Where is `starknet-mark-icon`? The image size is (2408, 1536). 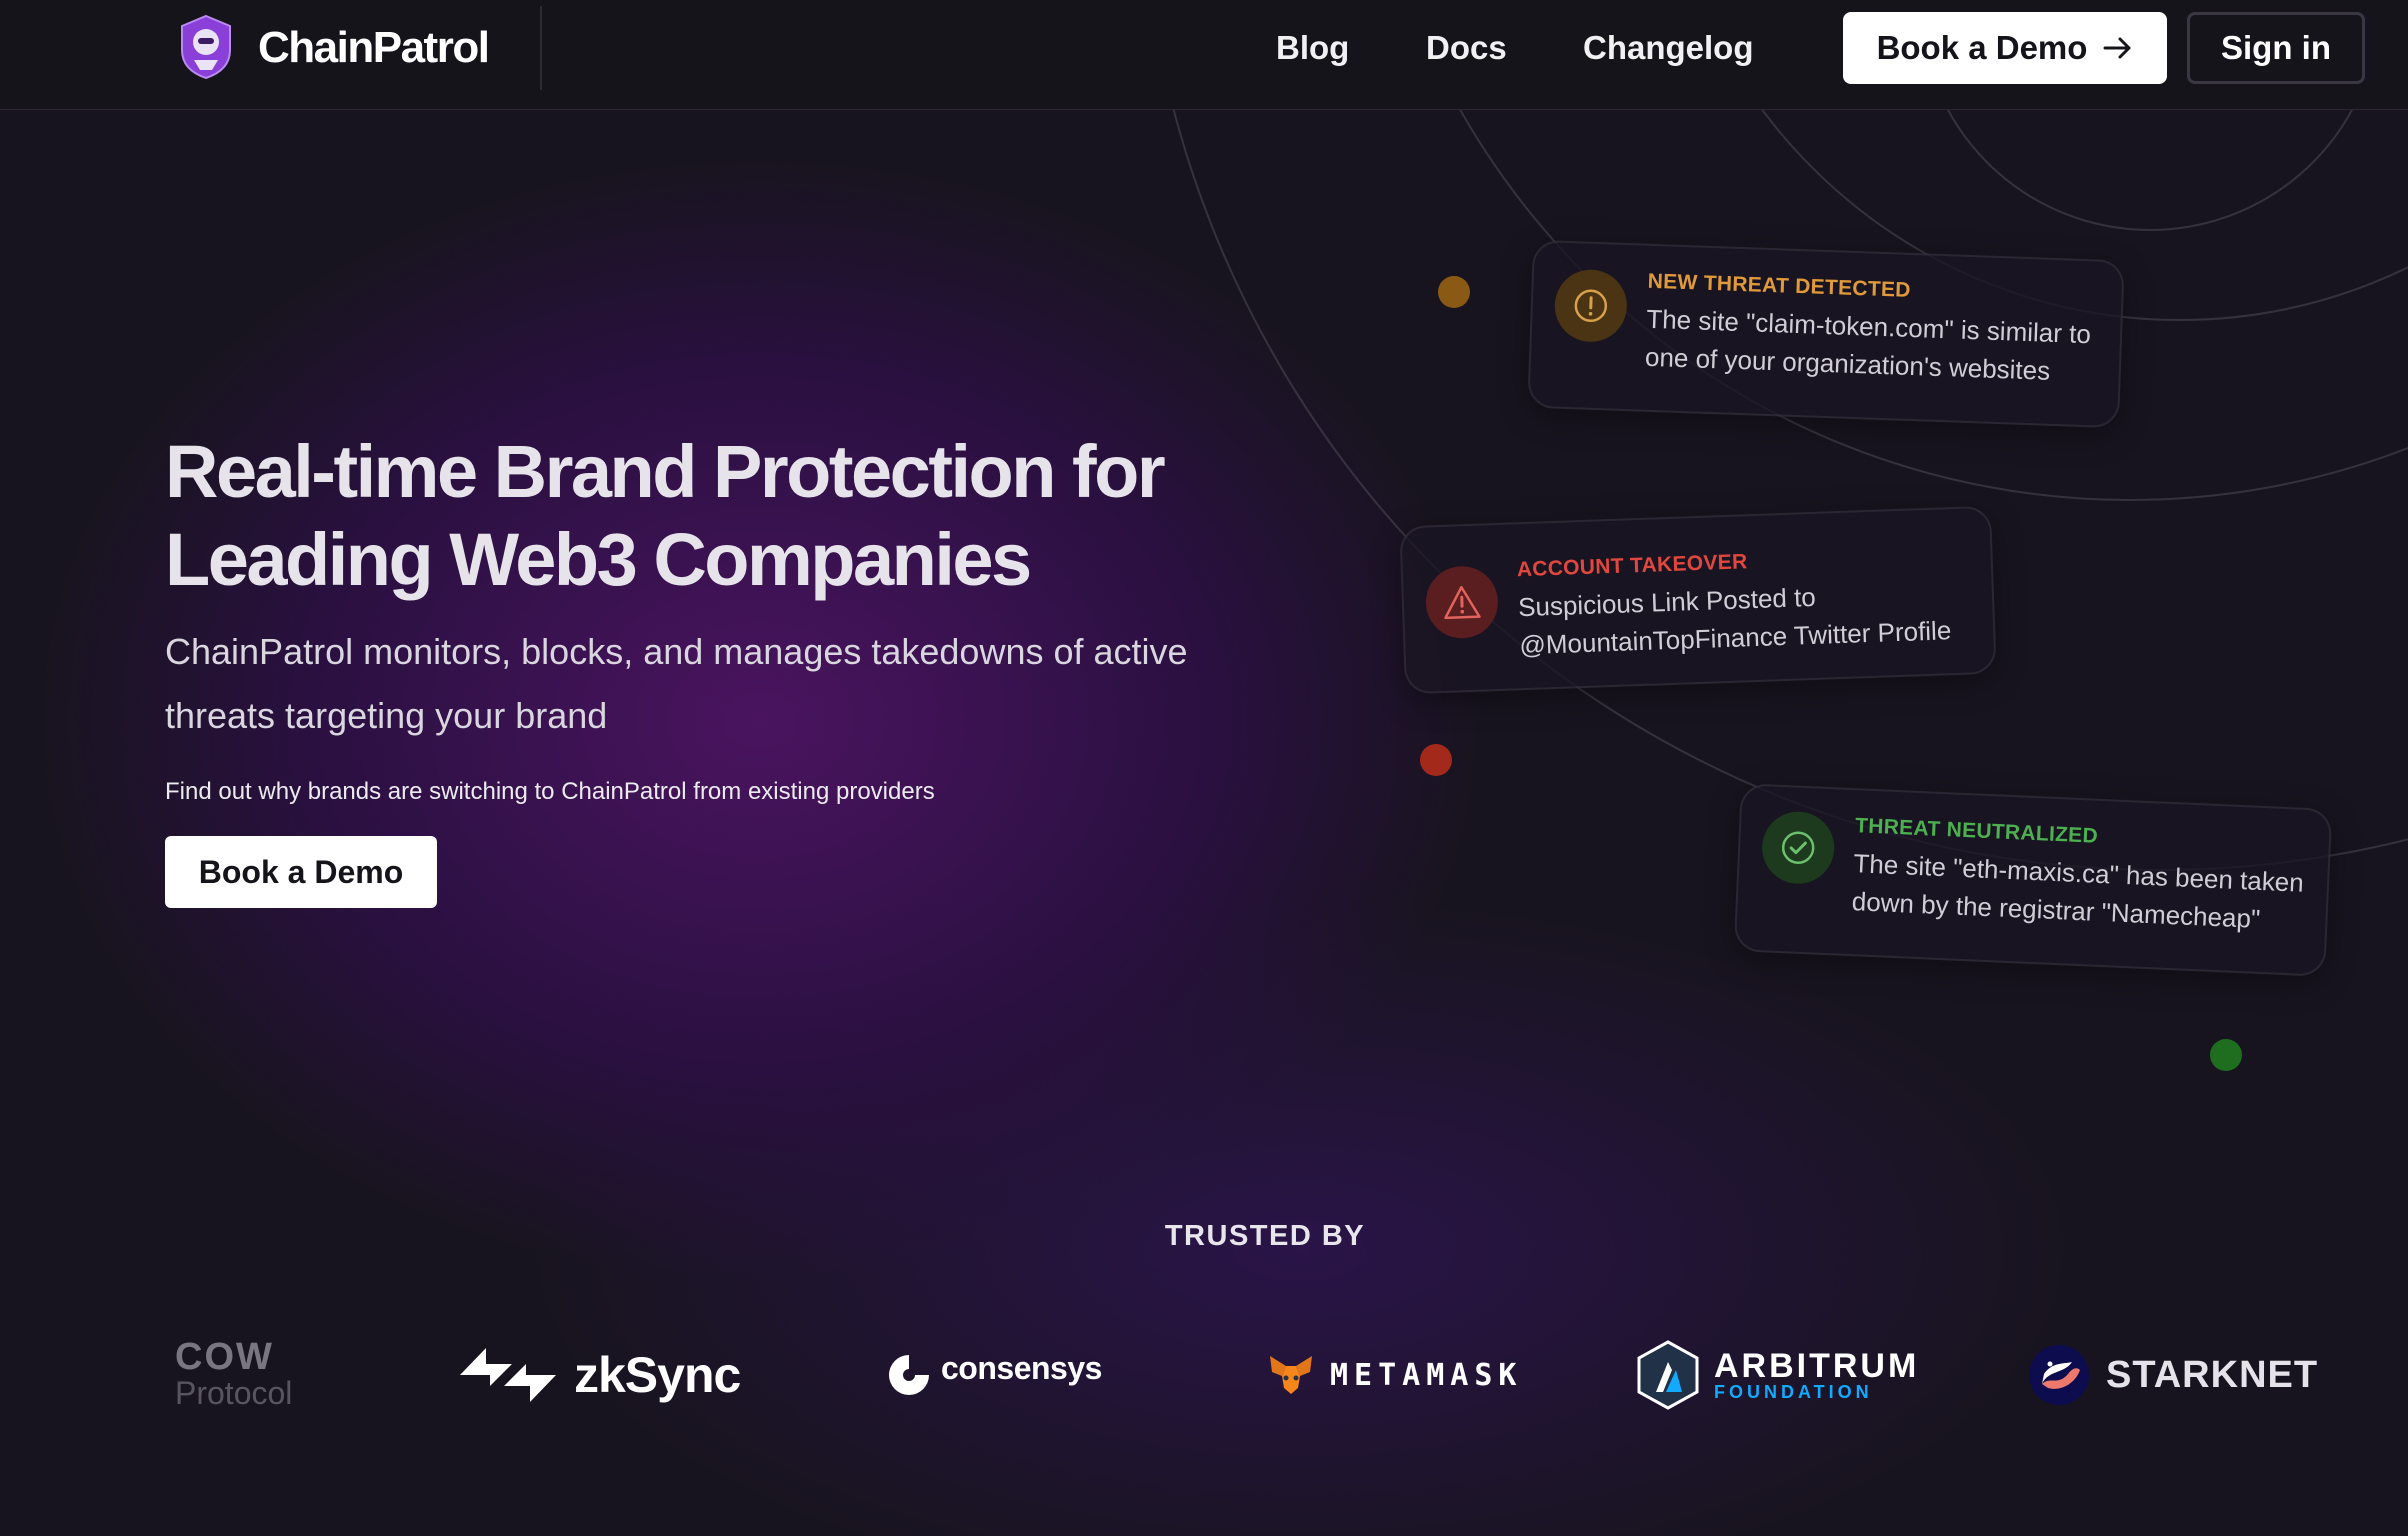 starknet-mark-icon is located at coordinates (2059, 1375).